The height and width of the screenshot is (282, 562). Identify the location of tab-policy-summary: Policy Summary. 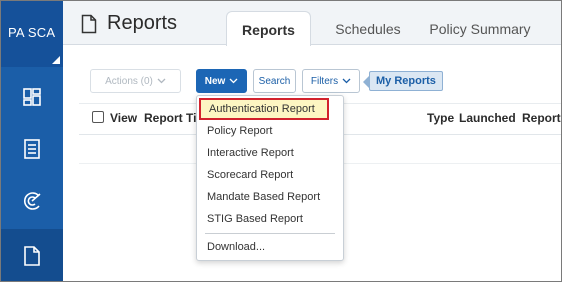
(480, 28).